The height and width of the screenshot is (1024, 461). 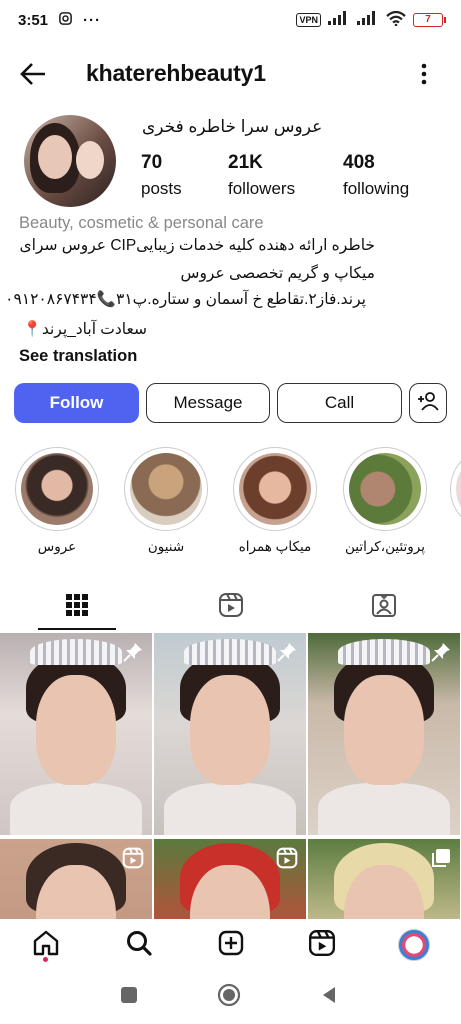 What do you see at coordinates (441, 858) in the screenshot?
I see `carousel-icon` at bounding box center [441, 858].